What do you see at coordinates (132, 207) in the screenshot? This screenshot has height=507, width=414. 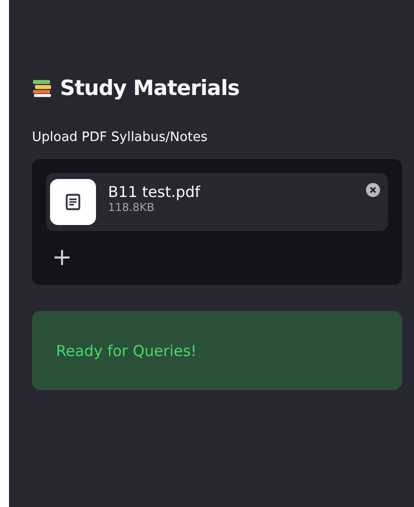 I see `file-size: 118.8KB` at bounding box center [132, 207].